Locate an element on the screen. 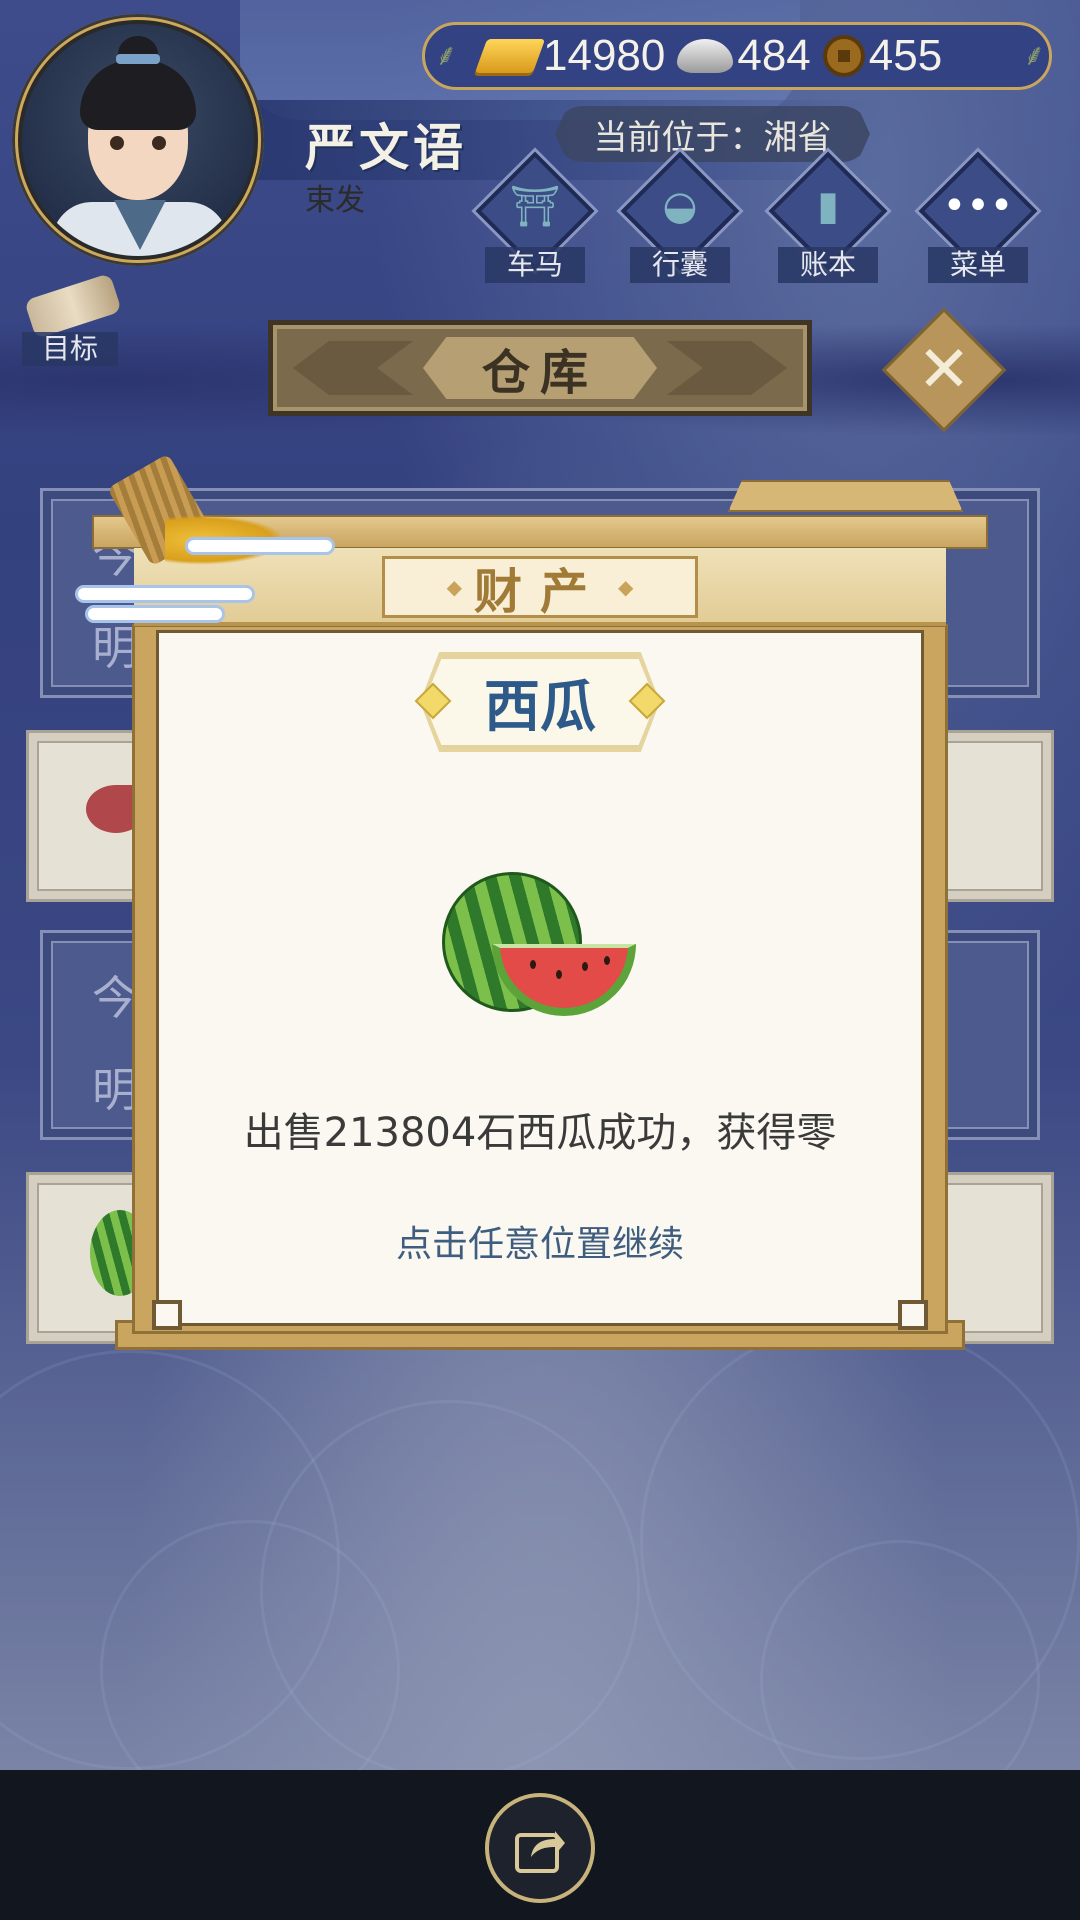  gold-ingot-icon is located at coordinates (510, 56).